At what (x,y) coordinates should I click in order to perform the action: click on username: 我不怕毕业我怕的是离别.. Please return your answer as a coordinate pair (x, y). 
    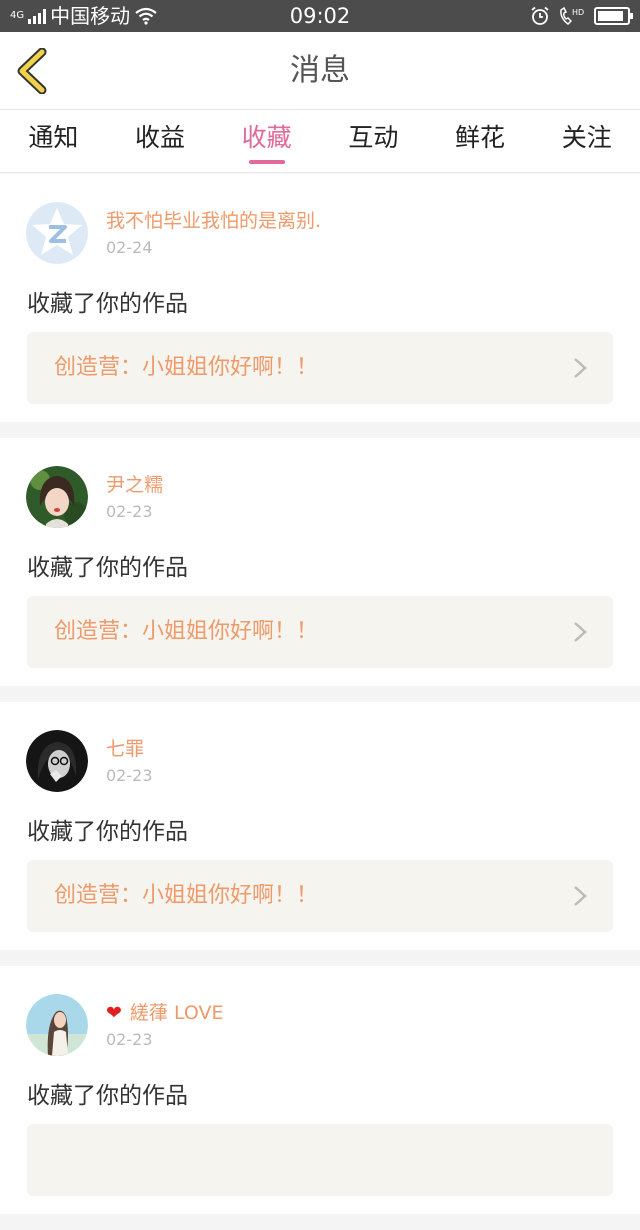
    Looking at the image, I should click on (213, 219).